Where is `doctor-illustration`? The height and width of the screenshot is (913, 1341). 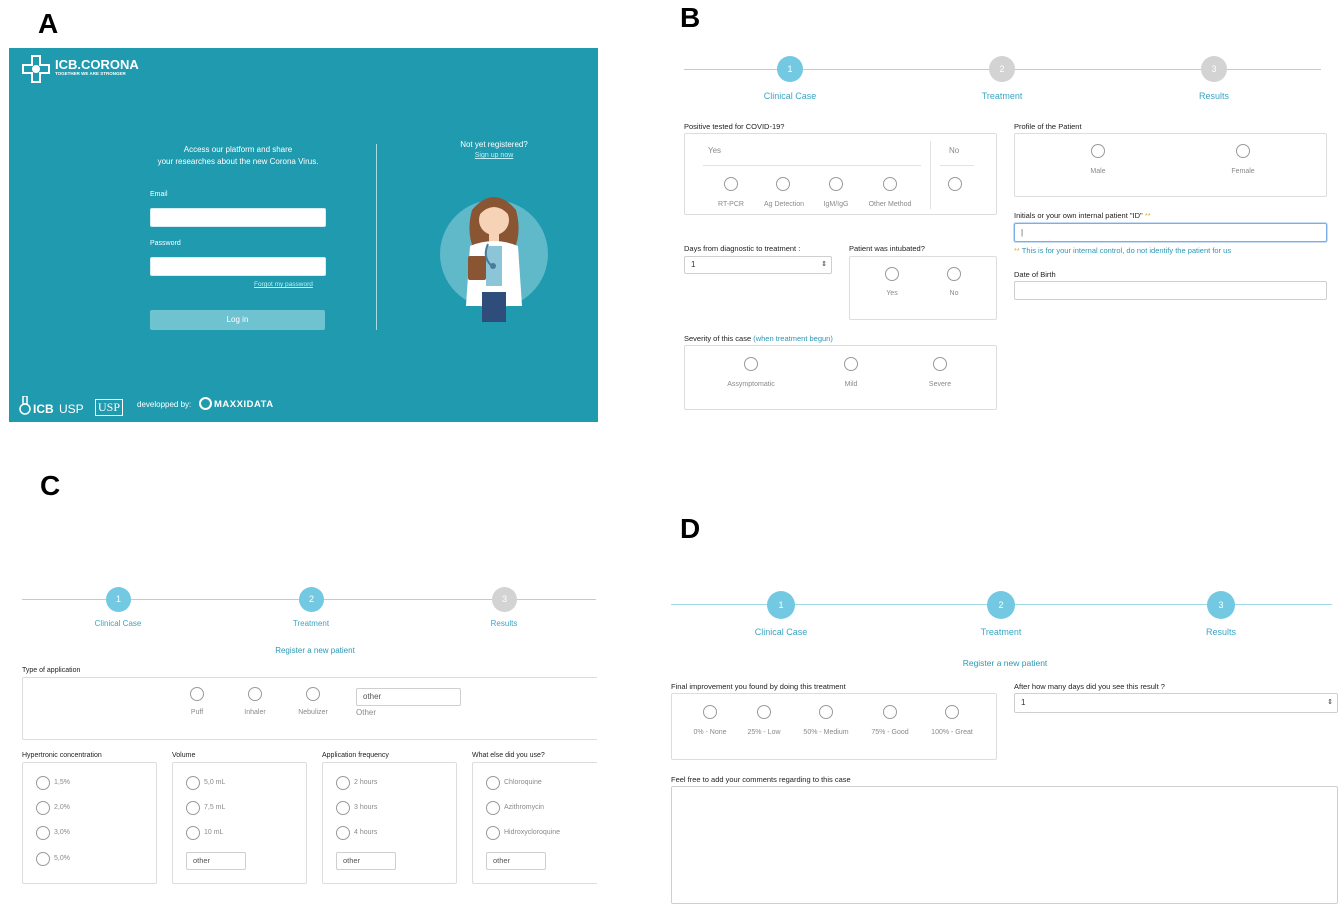
doctor-illustration is located at coordinates (494, 253).